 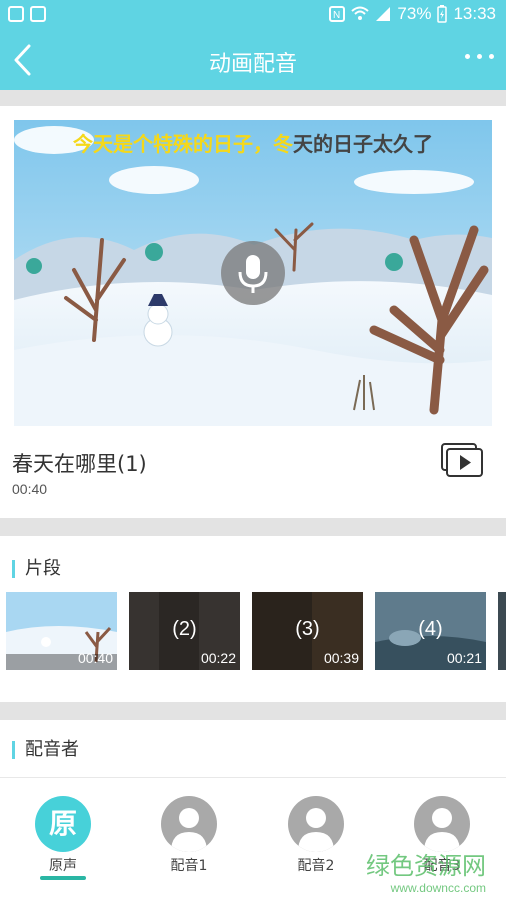 I want to click on segment-duration: 00:39, so click(x=341, y=658).